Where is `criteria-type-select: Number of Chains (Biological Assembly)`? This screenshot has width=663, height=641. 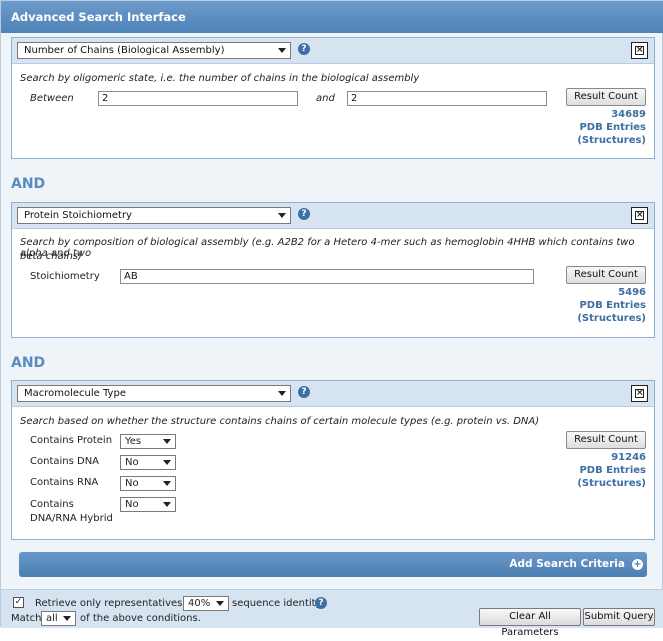
criteria-type-select: Number of Chains (Biological Assembly) is located at coordinates (154, 50).